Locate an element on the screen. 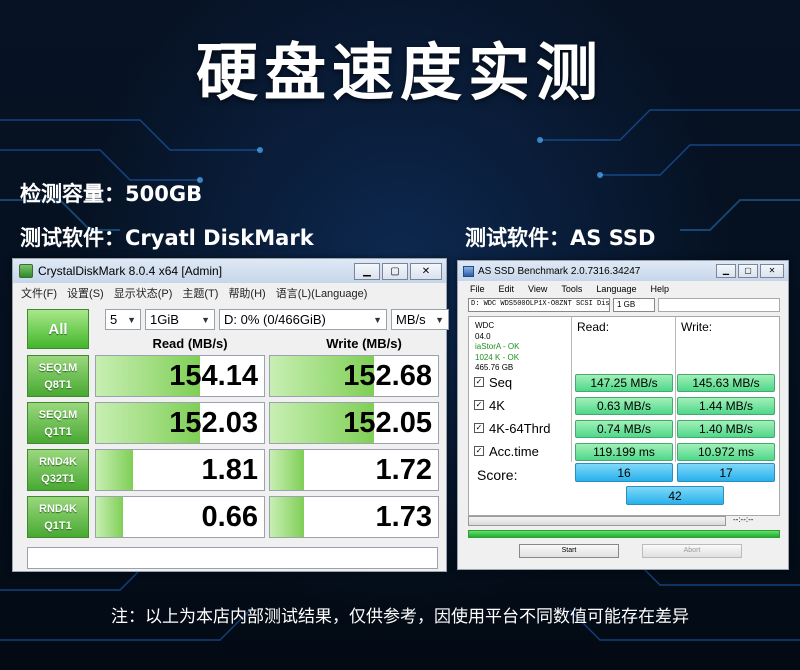 This screenshot has width=800, height=670. menu-theme: 主题(T) is located at coordinates (200, 293).